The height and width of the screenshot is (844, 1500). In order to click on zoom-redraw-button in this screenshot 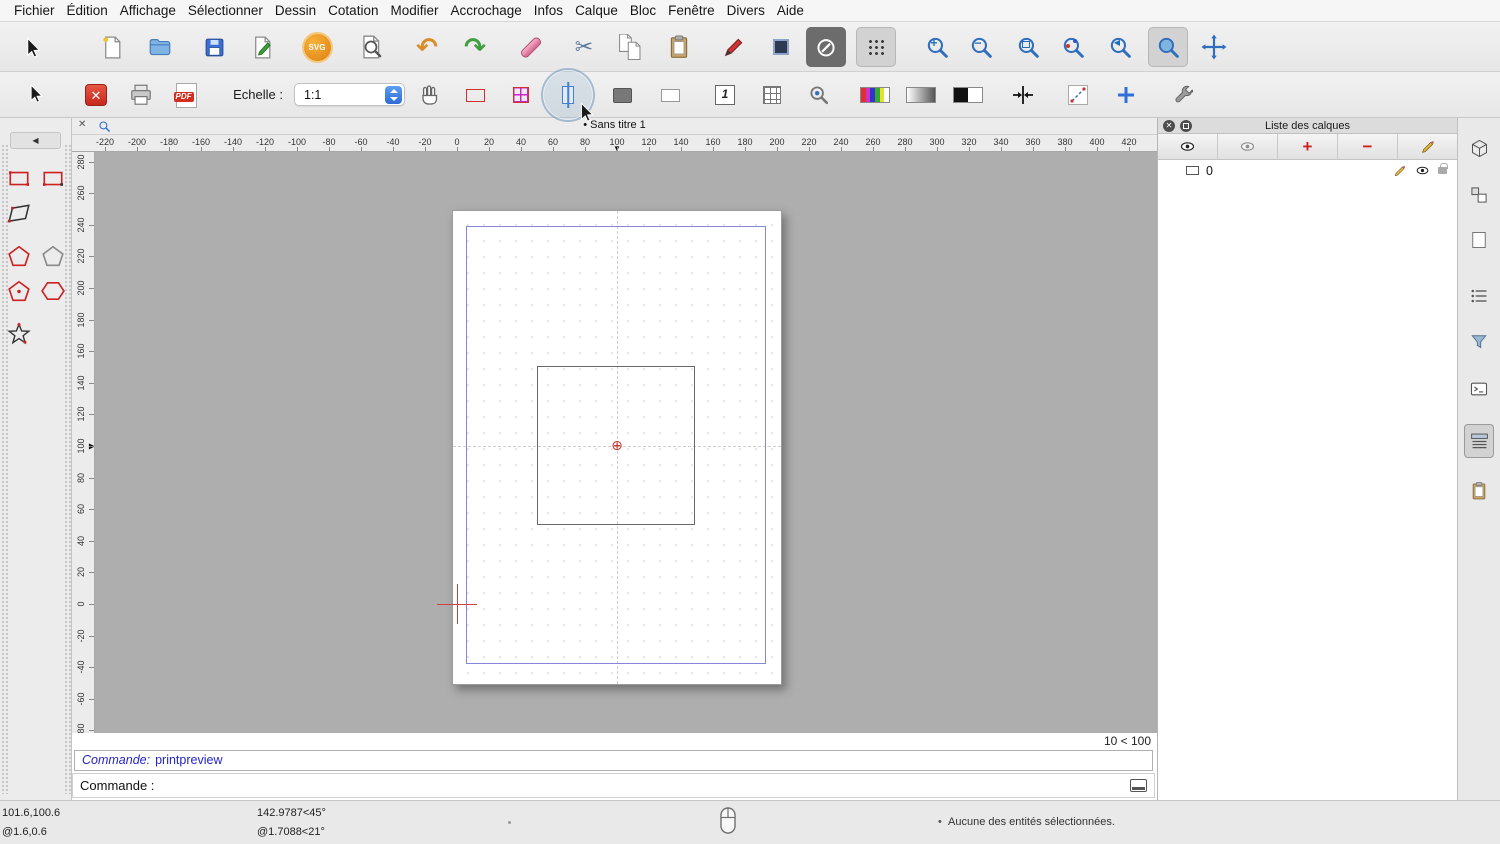, I will do `click(1073, 47)`.